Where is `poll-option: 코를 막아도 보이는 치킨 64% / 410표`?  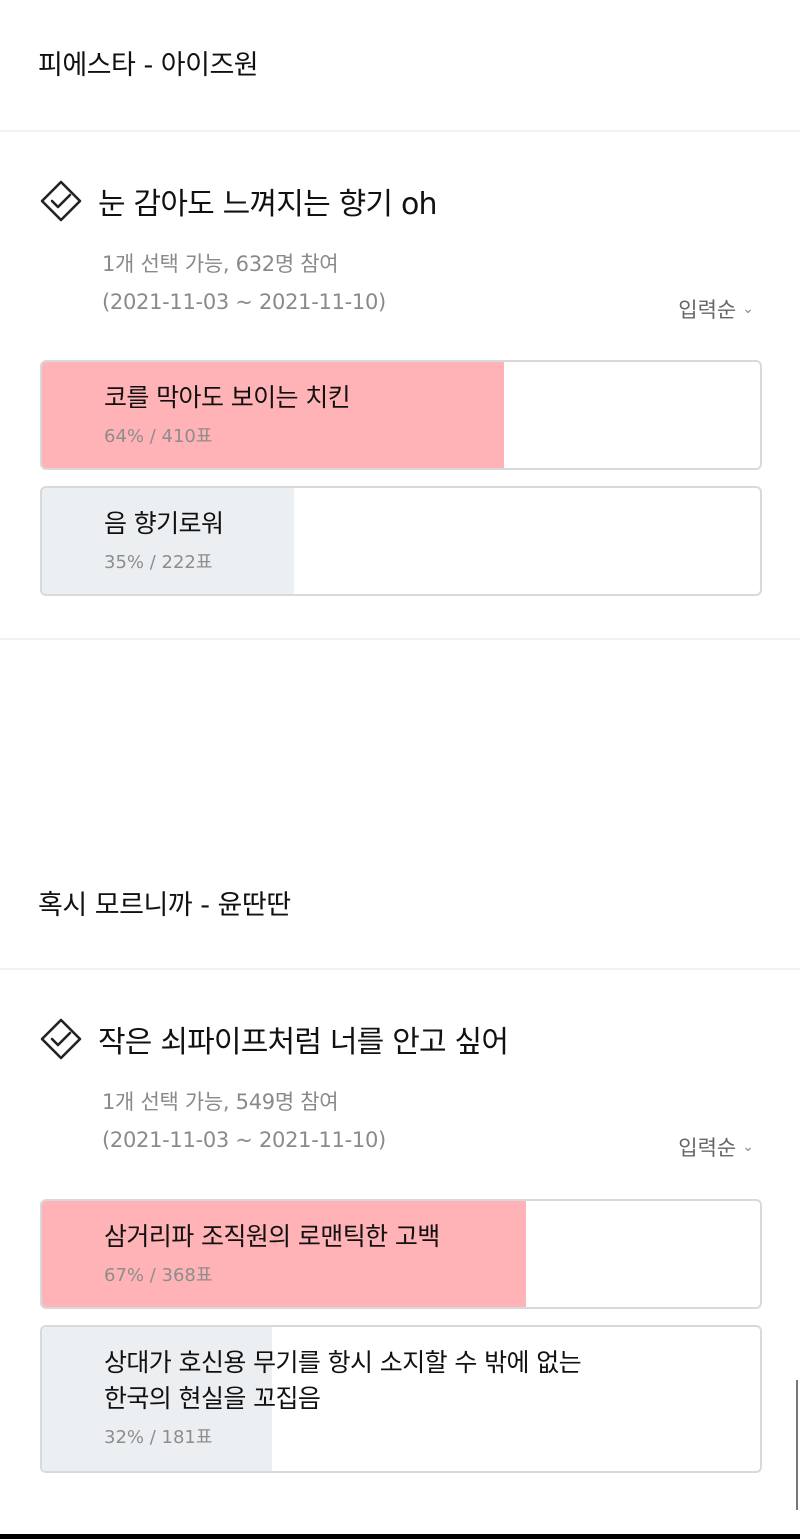
poll-option: 코를 막아도 보이는 치킨 64% / 410표 is located at coordinates (401, 415).